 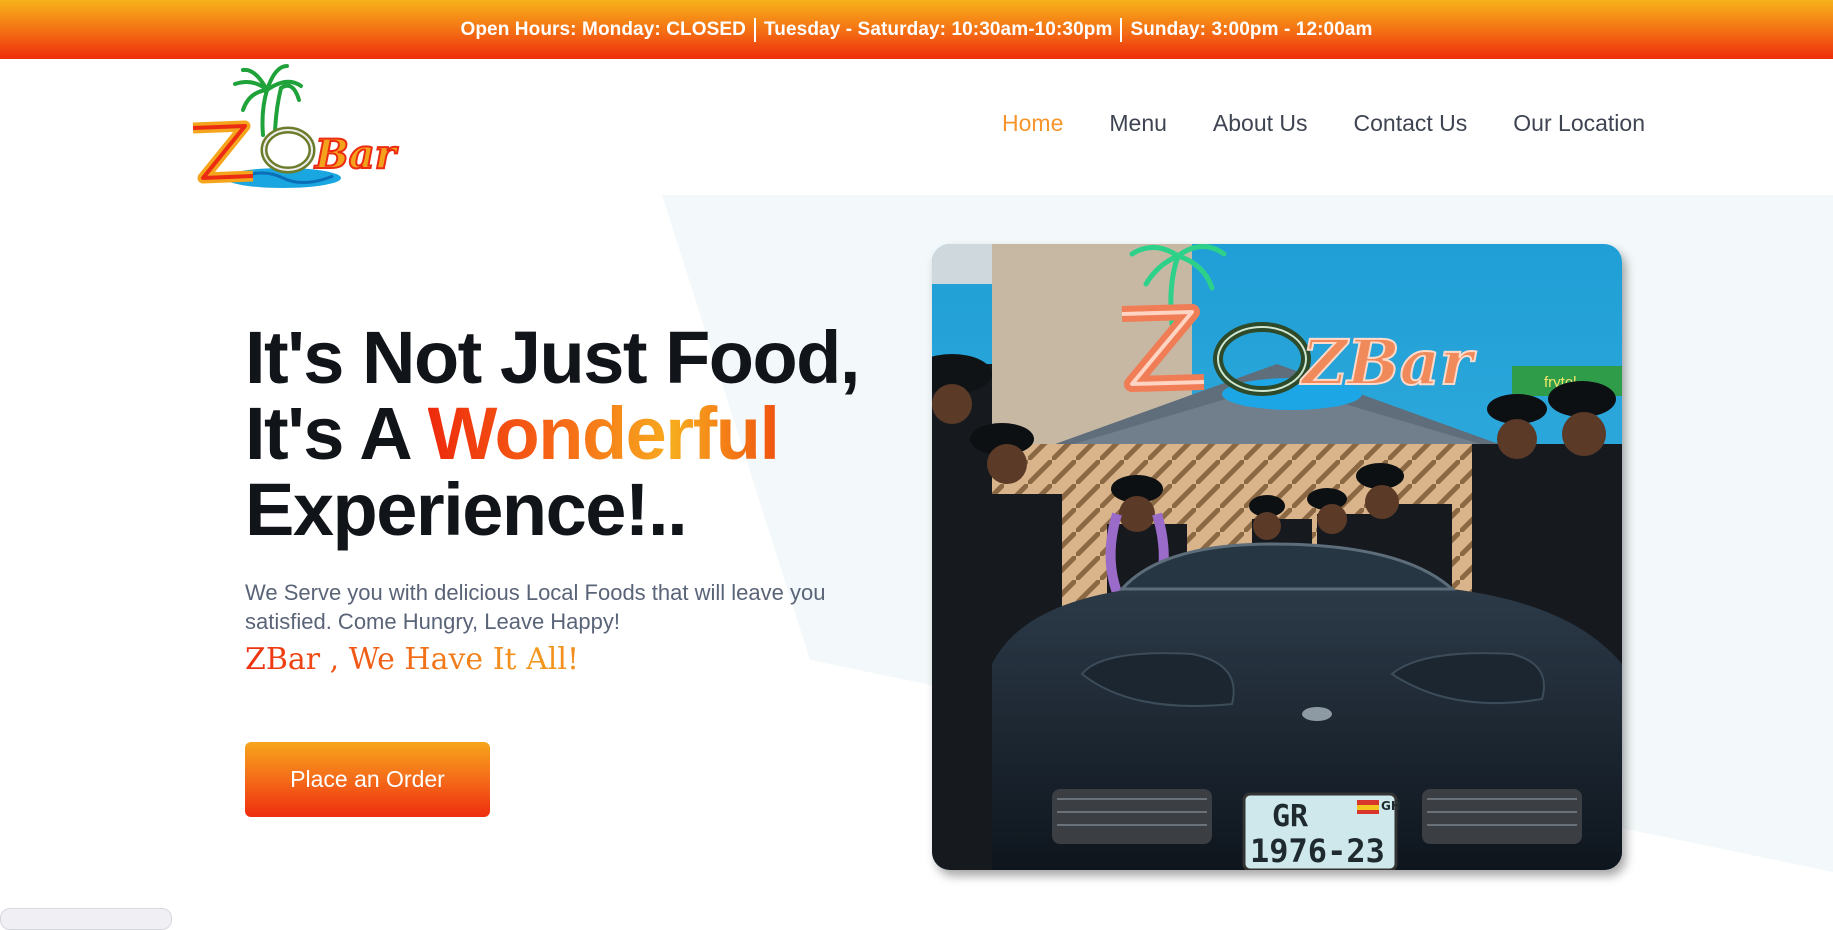 What do you see at coordinates (356, 154) in the screenshot?
I see `svg-text: Bar` at bounding box center [356, 154].